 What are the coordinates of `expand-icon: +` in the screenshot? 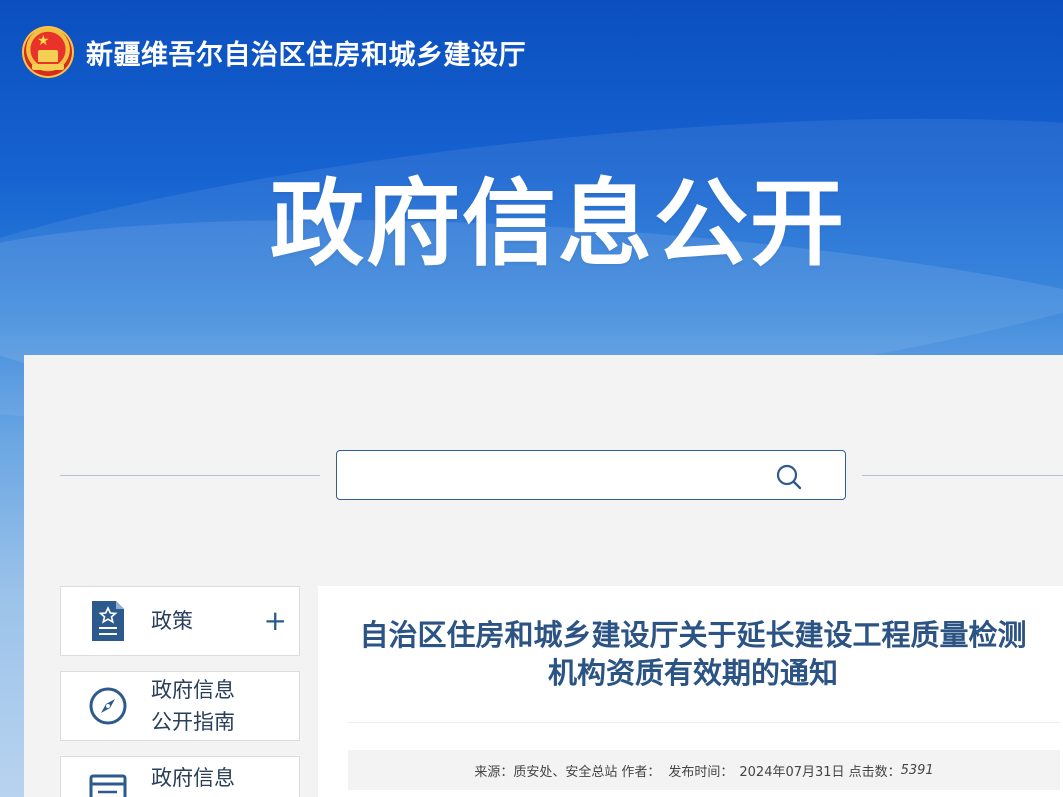 It's located at (275, 621).